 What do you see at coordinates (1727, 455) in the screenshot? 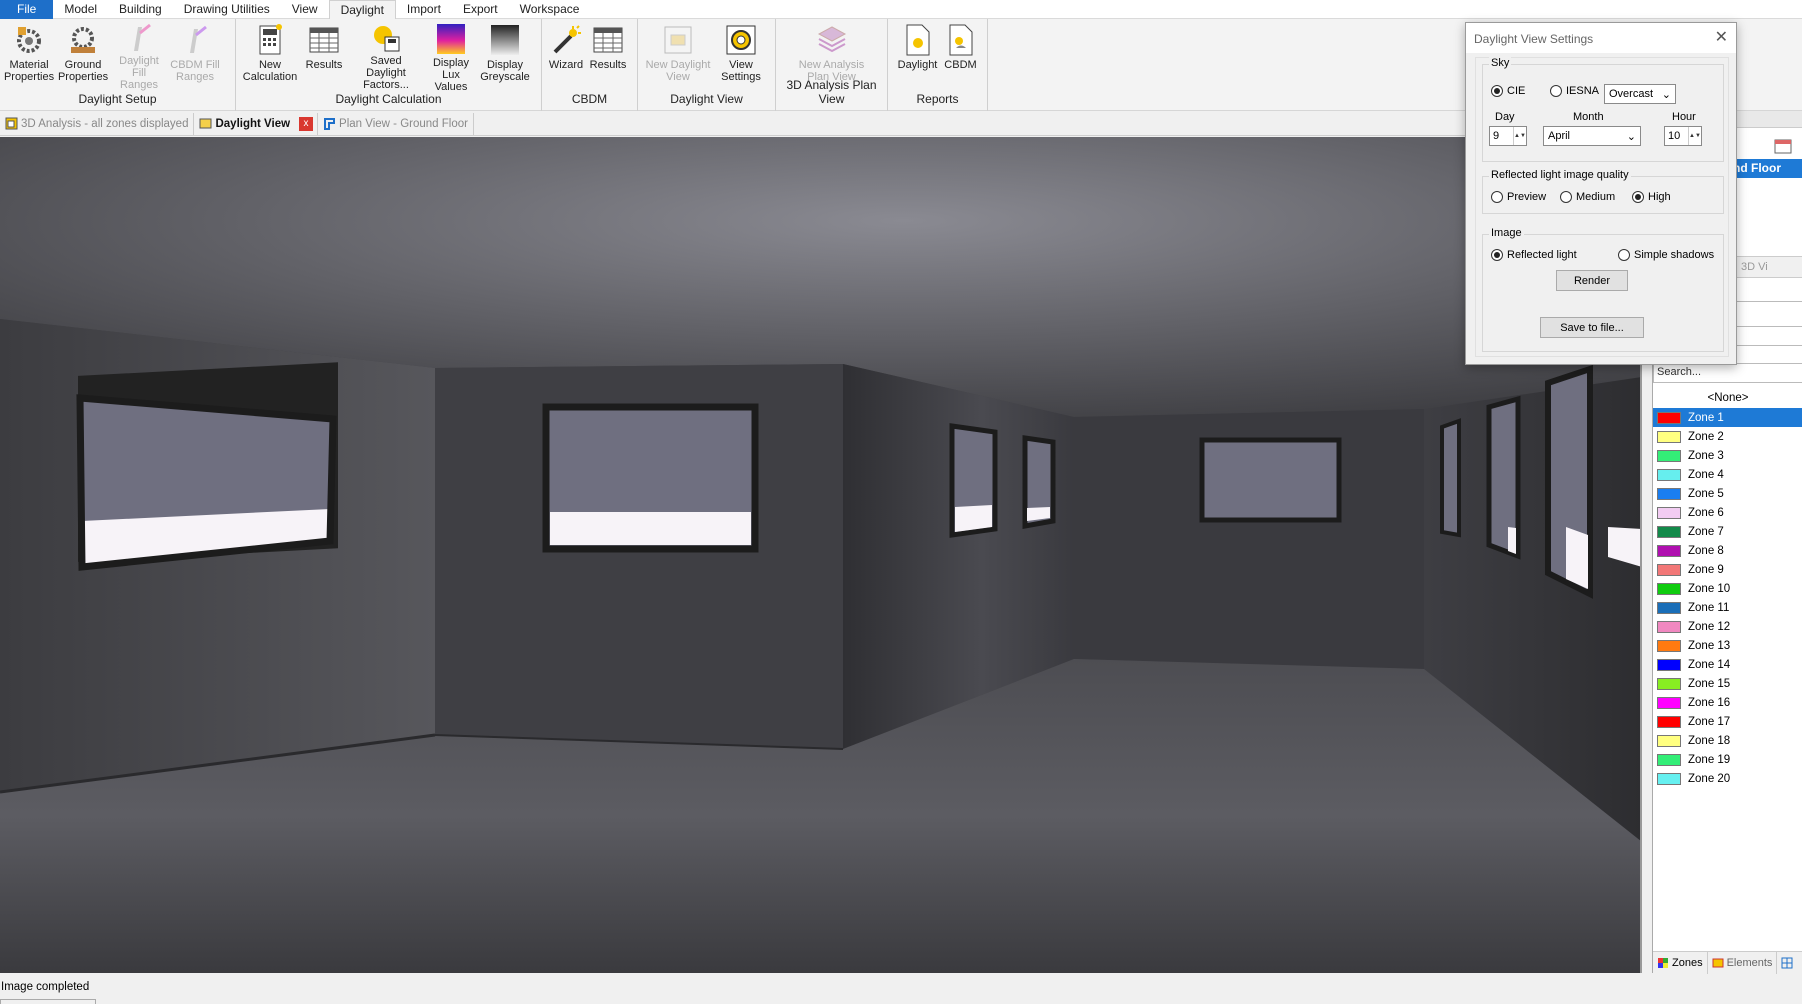
I see `zone-list-item: Zone 3` at bounding box center [1727, 455].